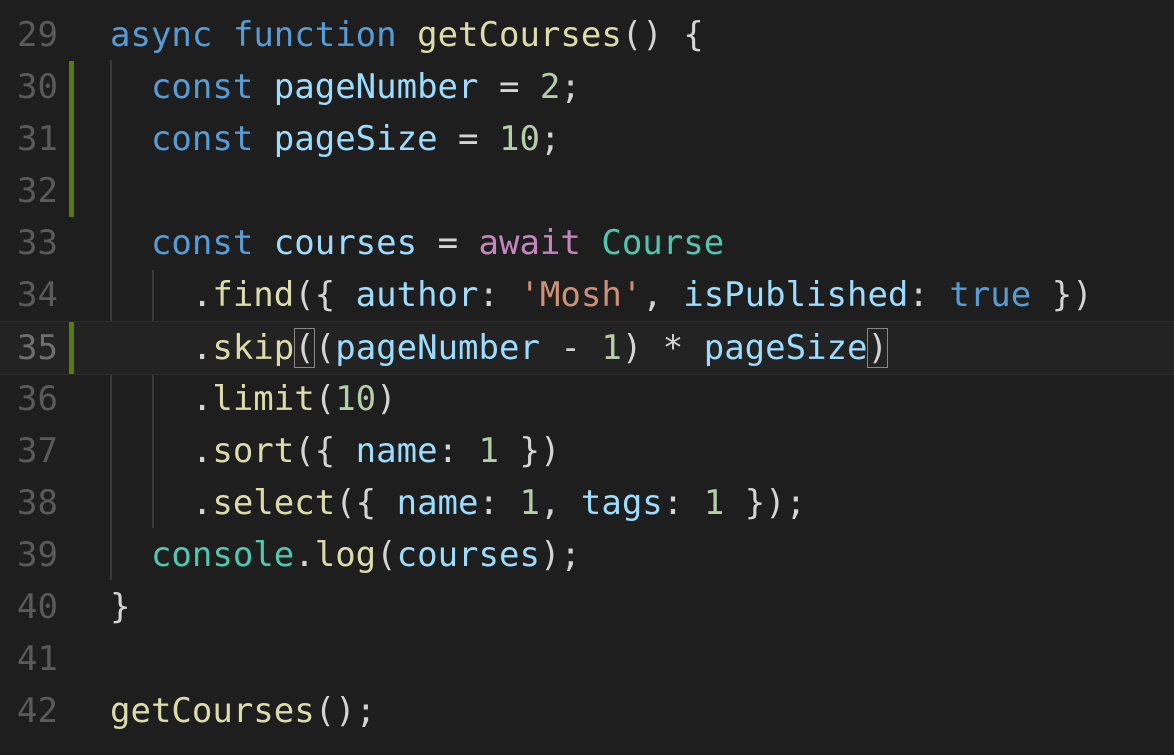  What do you see at coordinates (458, 503) in the screenshot?
I see `code-text: .select({ name: 1, tags: 1 });` at bounding box center [458, 503].